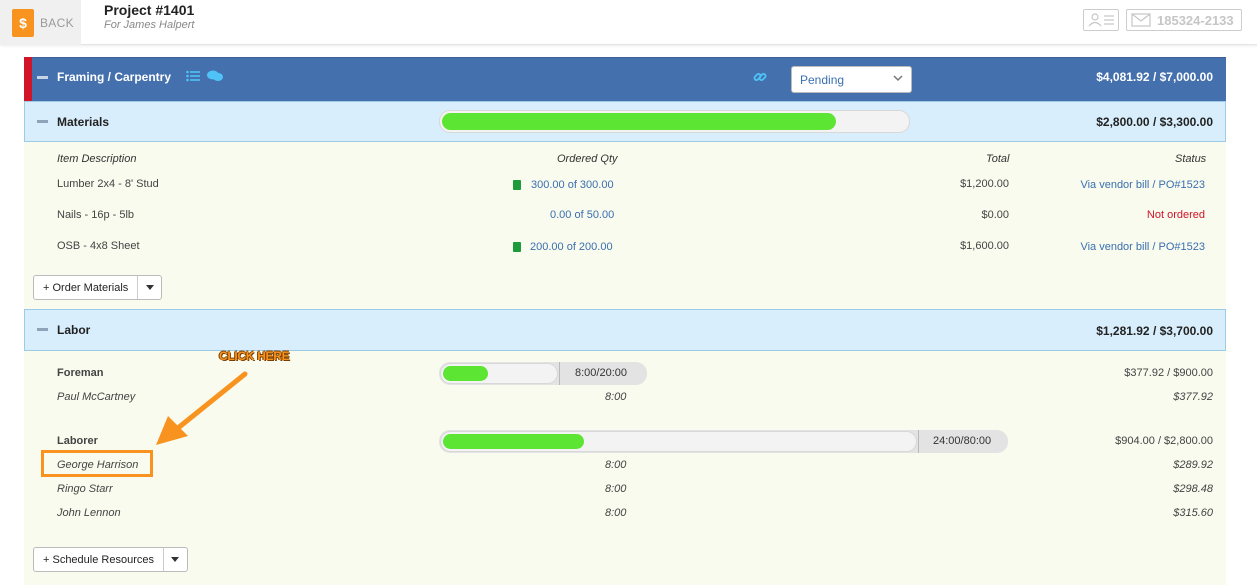 The height and width of the screenshot is (585, 1257). Describe the element at coordinates (601, 373) in the screenshot. I see `foreman-hours: 8:00/20:00` at that location.